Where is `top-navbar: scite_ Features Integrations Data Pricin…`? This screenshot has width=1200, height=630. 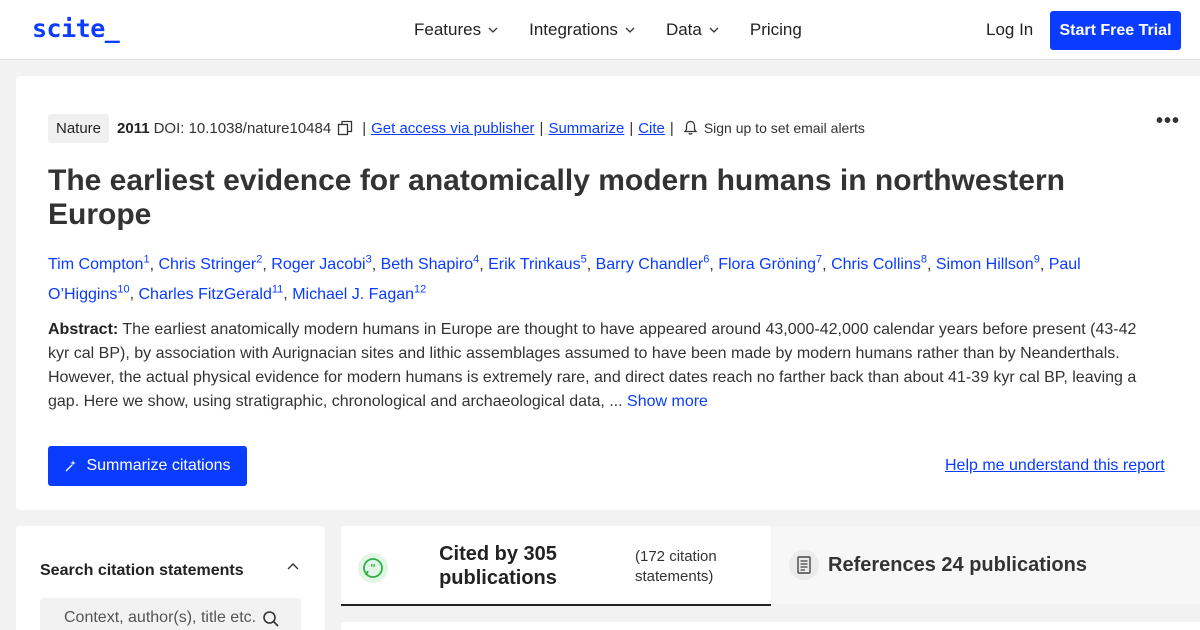
top-navbar: scite_ Features Integrations Data Pricin… is located at coordinates (600, 30).